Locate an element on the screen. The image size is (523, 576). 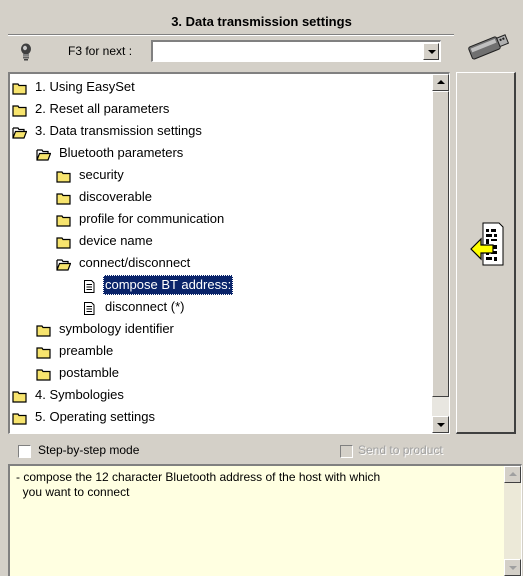
tree-item-label: 2. Reset all parameters is located at coordinates (102, 108).